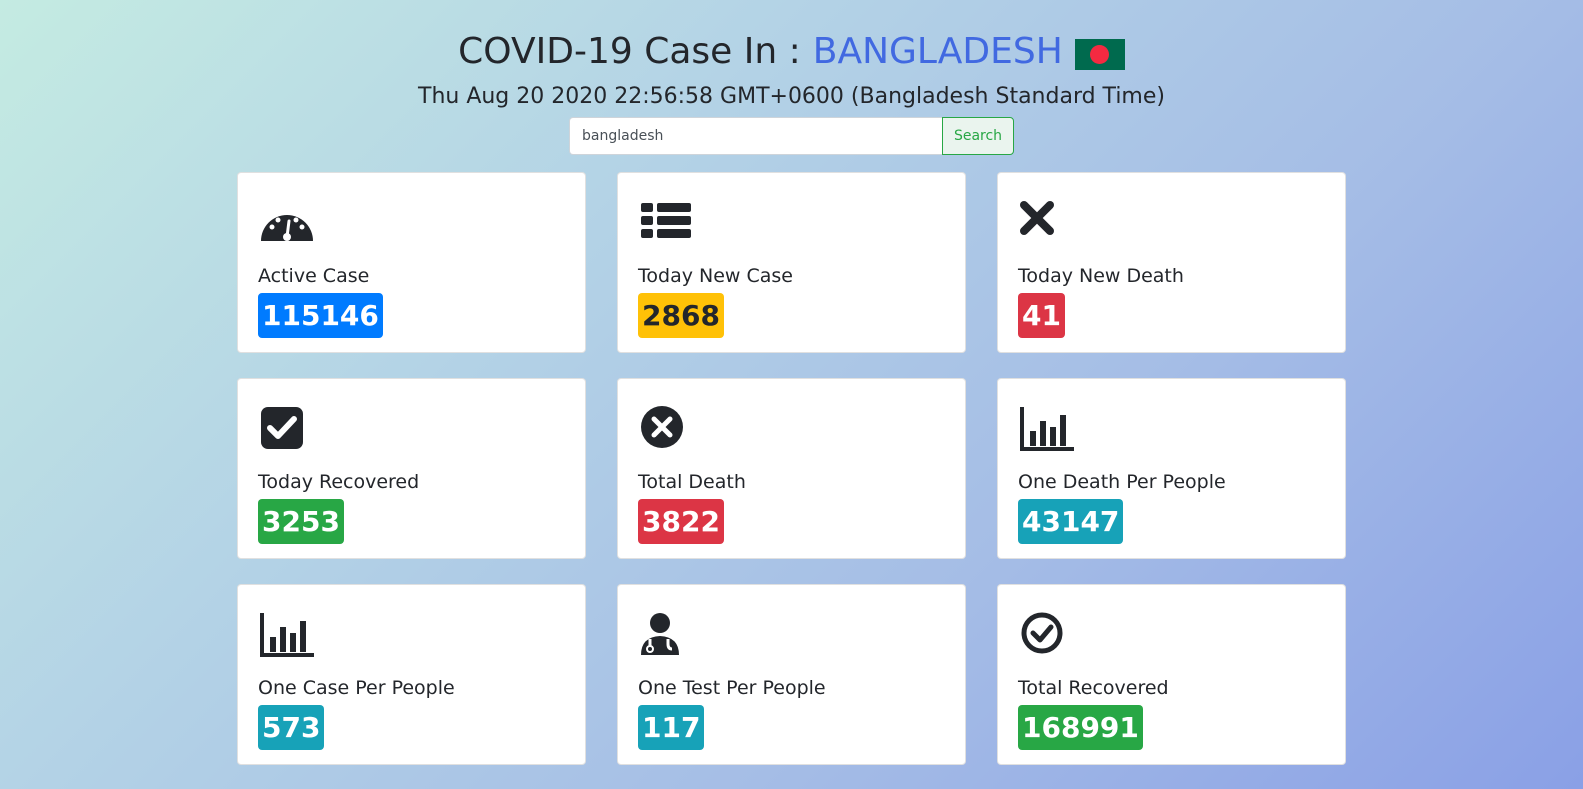  Describe the element at coordinates (692, 482) in the screenshot. I see `card-label: Total Death` at that location.